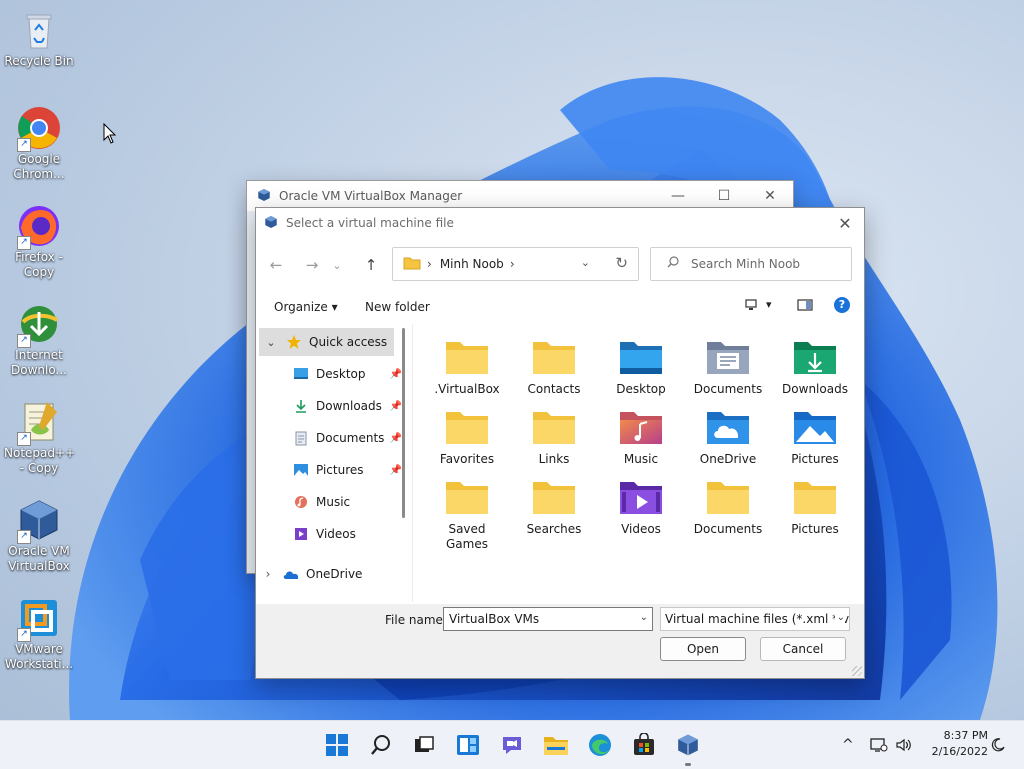  Describe the element at coordinates (621, 263) in the screenshot. I see `refresh-icon: ↻` at that location.